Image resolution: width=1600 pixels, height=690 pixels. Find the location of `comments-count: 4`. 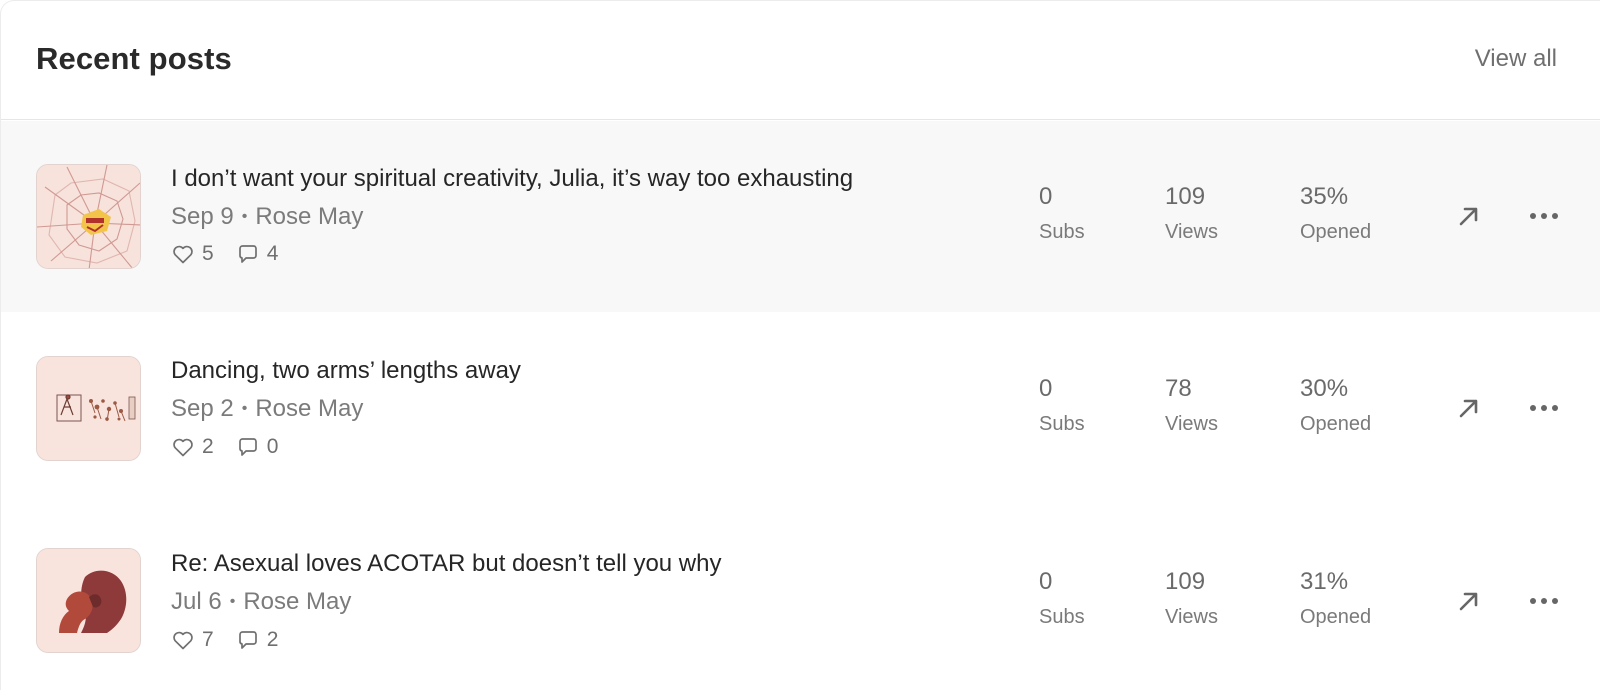

comments-count: 4 is located at coordinates (257, 254).